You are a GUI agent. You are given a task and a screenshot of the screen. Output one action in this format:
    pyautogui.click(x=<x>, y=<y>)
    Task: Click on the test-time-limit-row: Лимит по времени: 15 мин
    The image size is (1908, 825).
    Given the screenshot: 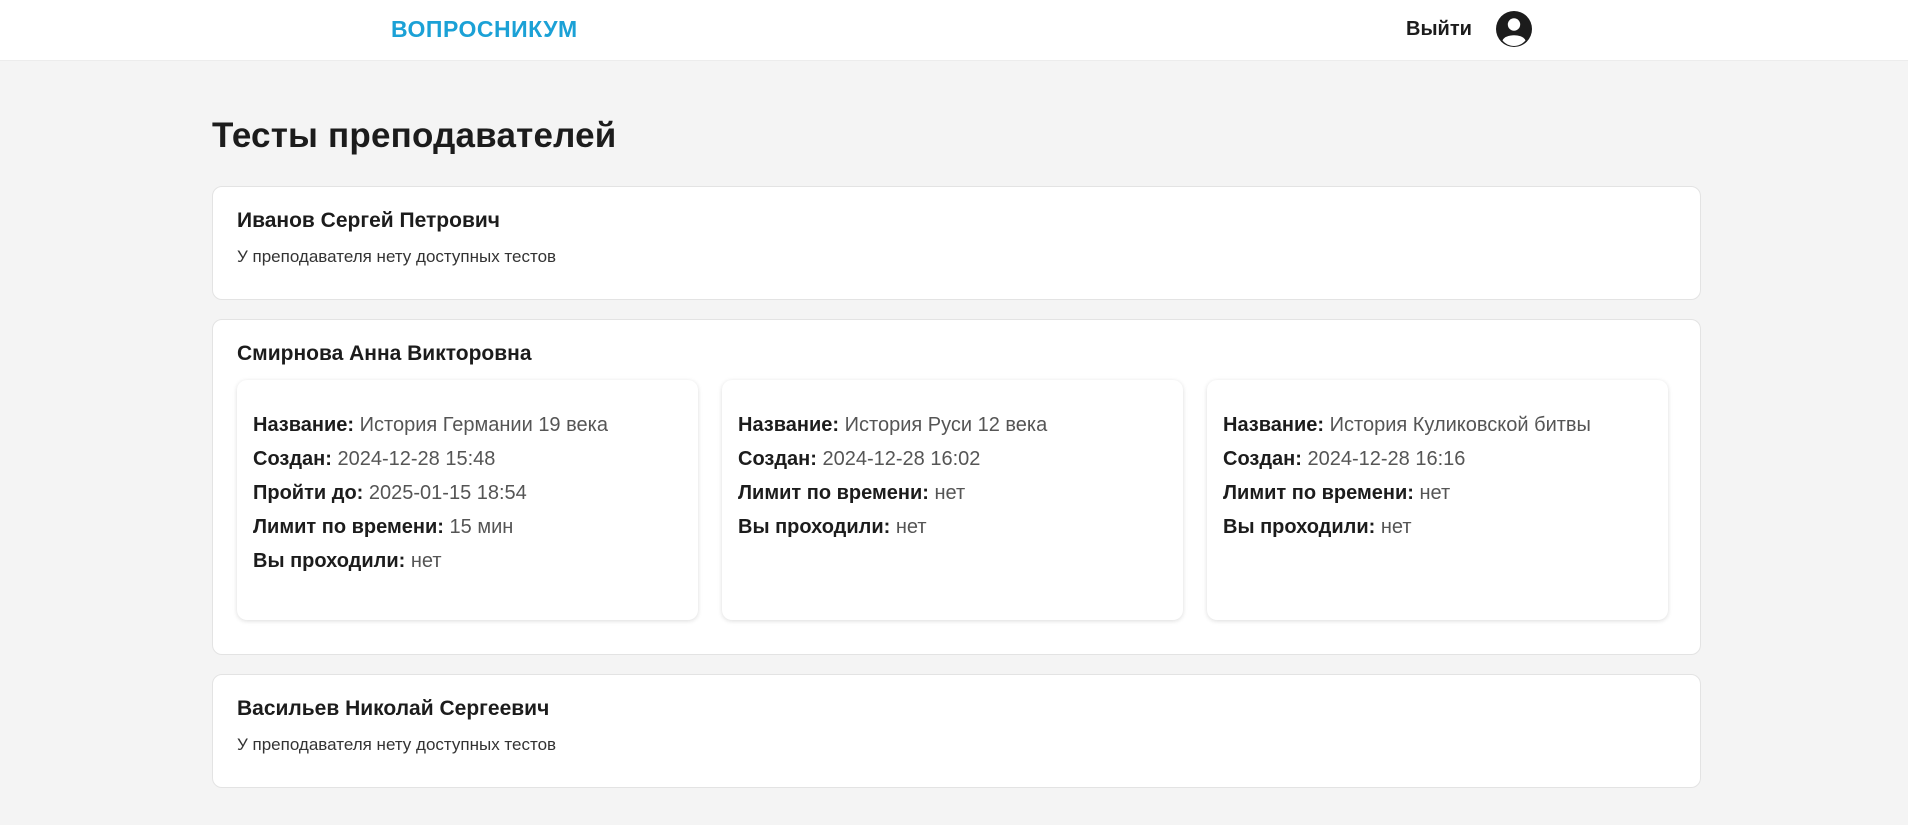 What is the action you would take?
    pyautogui.click(x=467, y=527)
    